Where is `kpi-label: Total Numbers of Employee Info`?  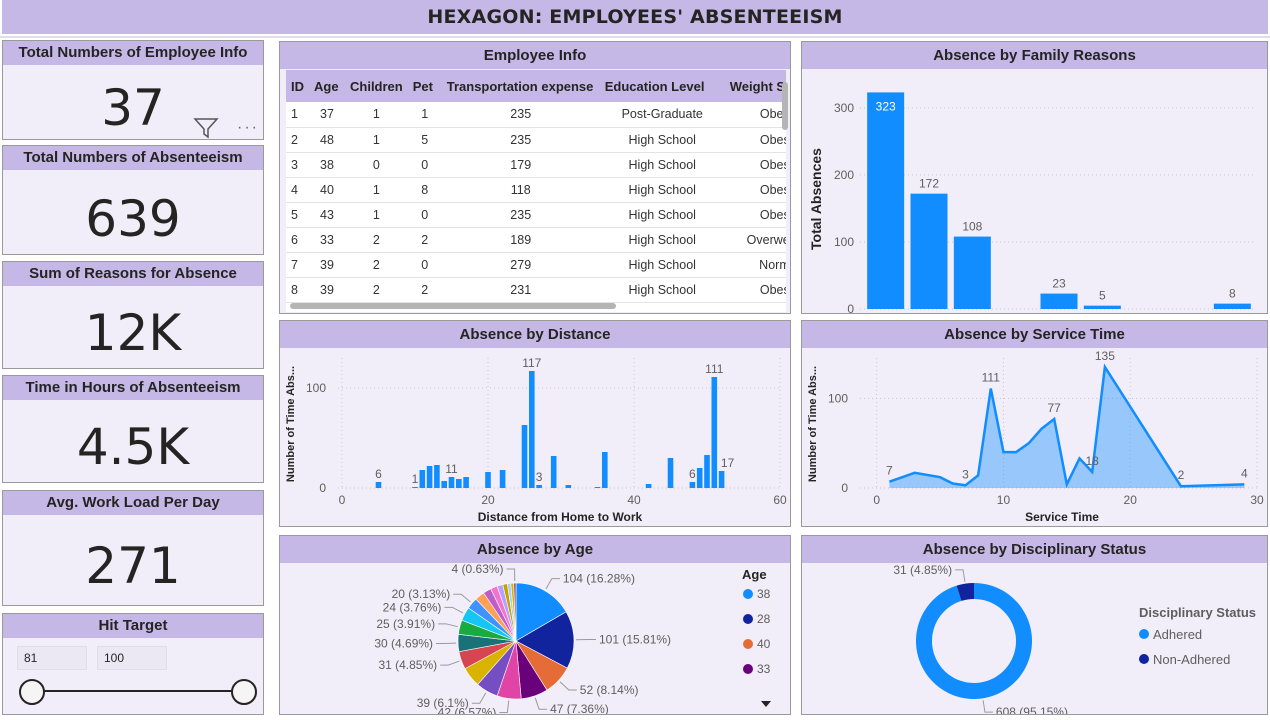 kpi-label: Total Numbers of Employee Info is located at coordinates (133, 53).